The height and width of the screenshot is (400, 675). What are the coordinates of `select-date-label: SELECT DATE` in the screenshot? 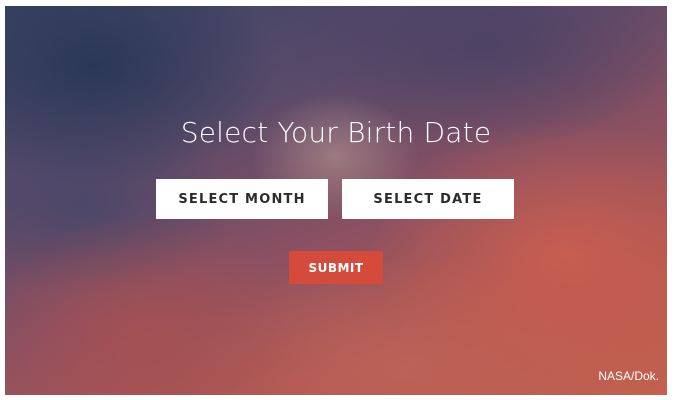 It's located at (428, 199).